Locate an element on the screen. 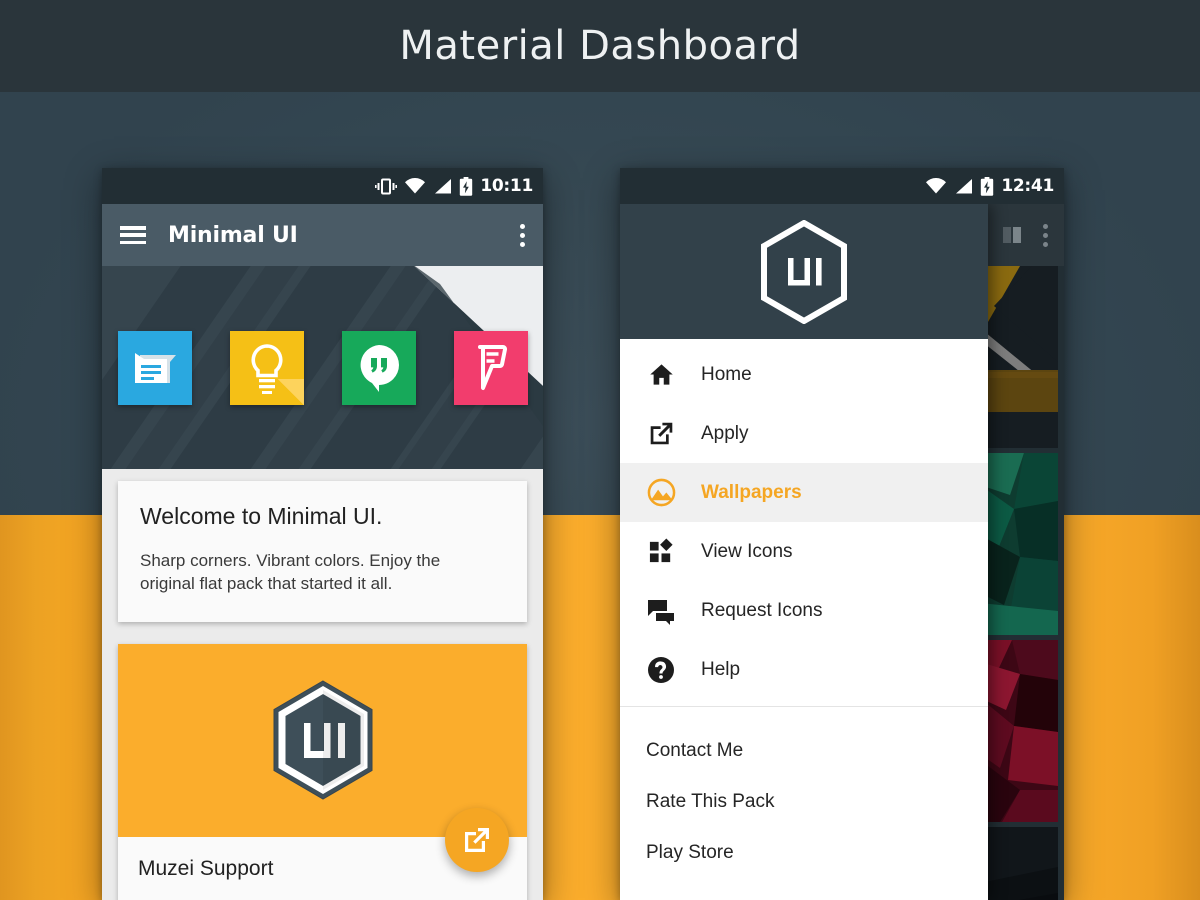  drawer-item-label: Request Icons is located at coordinates (762, 610).